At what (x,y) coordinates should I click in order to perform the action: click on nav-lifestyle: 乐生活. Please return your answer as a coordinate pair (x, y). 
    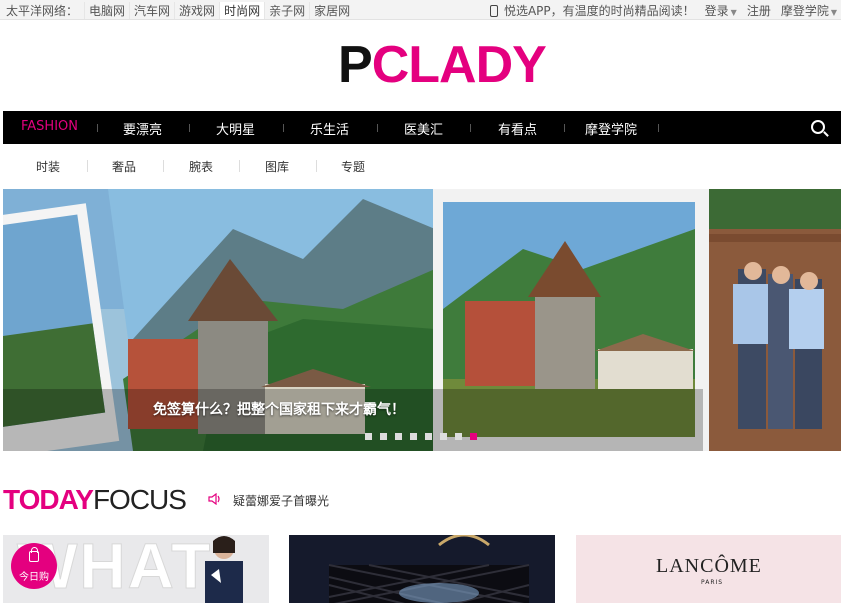
    Looking at the image, I should click on (329, 128).